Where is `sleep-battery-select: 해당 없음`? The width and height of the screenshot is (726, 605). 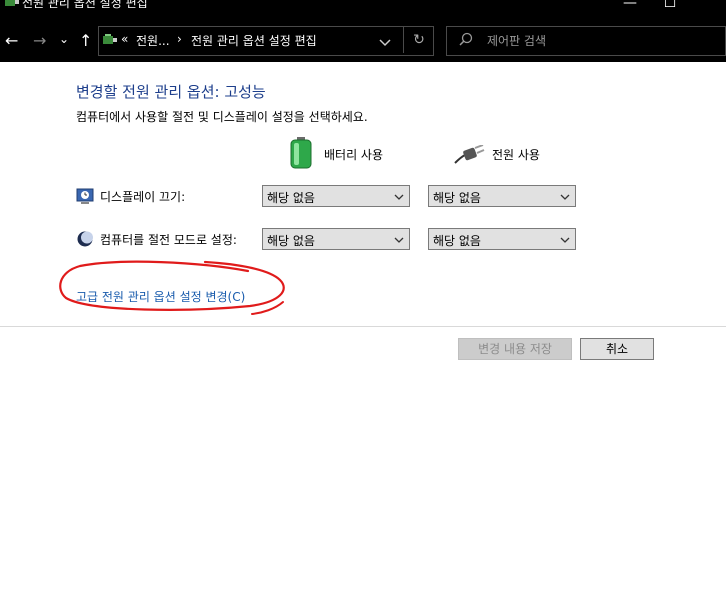
sleep-battery-select: 해당 없음 is located at coordinates (336, 239).